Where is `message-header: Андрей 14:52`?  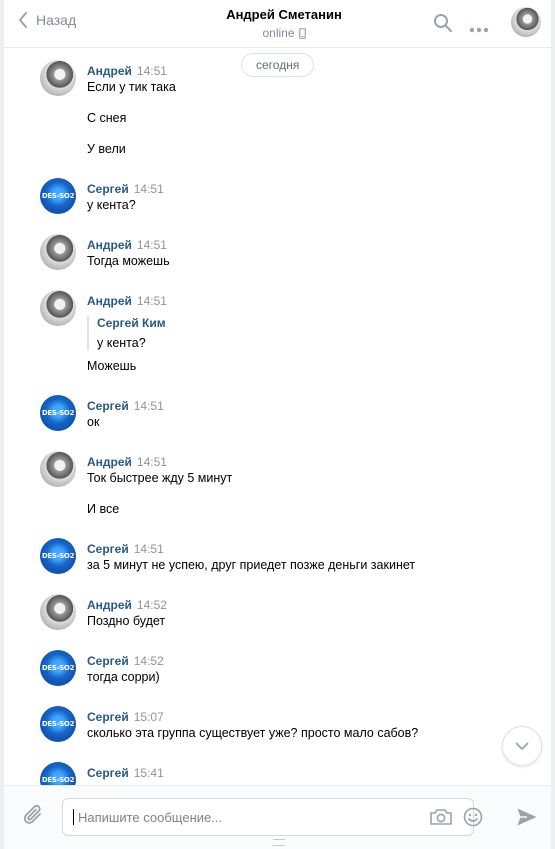 message-header: Андрей 14:52 is located at coordinates (127, 605).